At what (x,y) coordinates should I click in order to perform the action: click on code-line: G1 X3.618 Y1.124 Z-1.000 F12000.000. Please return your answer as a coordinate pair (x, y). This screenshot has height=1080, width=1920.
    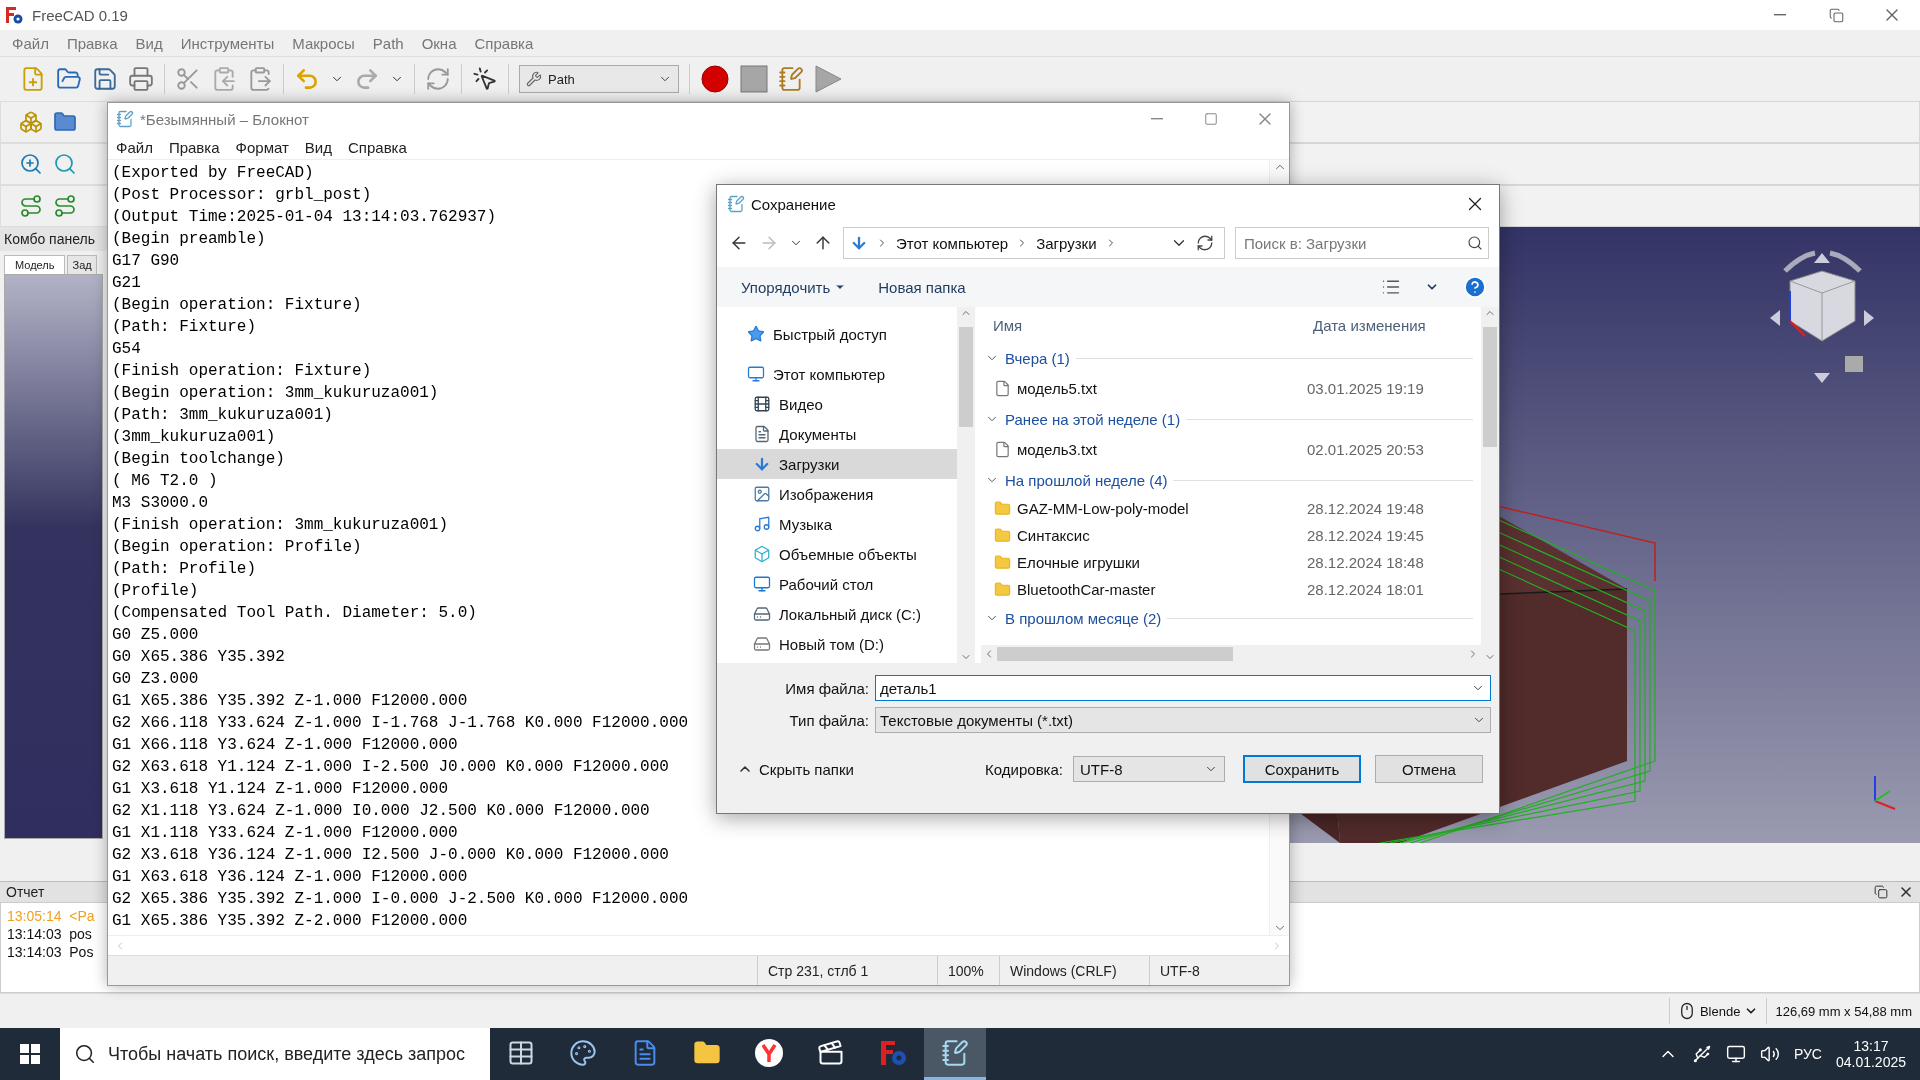
    Looking at the image, I should click on (280, 789).